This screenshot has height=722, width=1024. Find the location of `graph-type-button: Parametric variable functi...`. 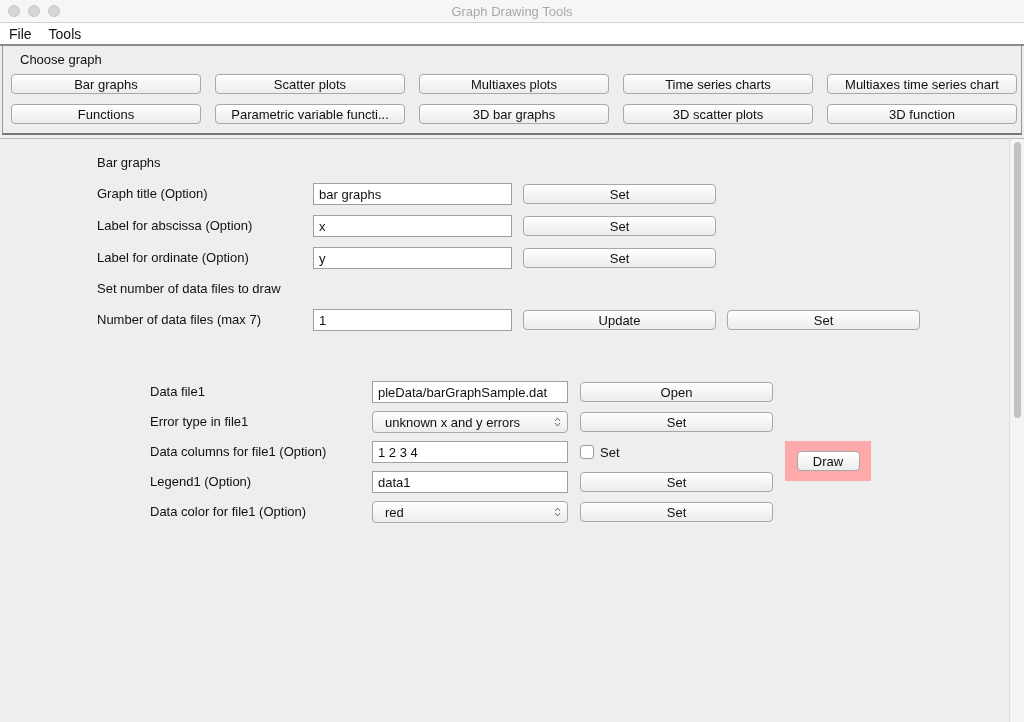

graph-type-button: Parametric variable functi... is located at coordinates (310, 114).